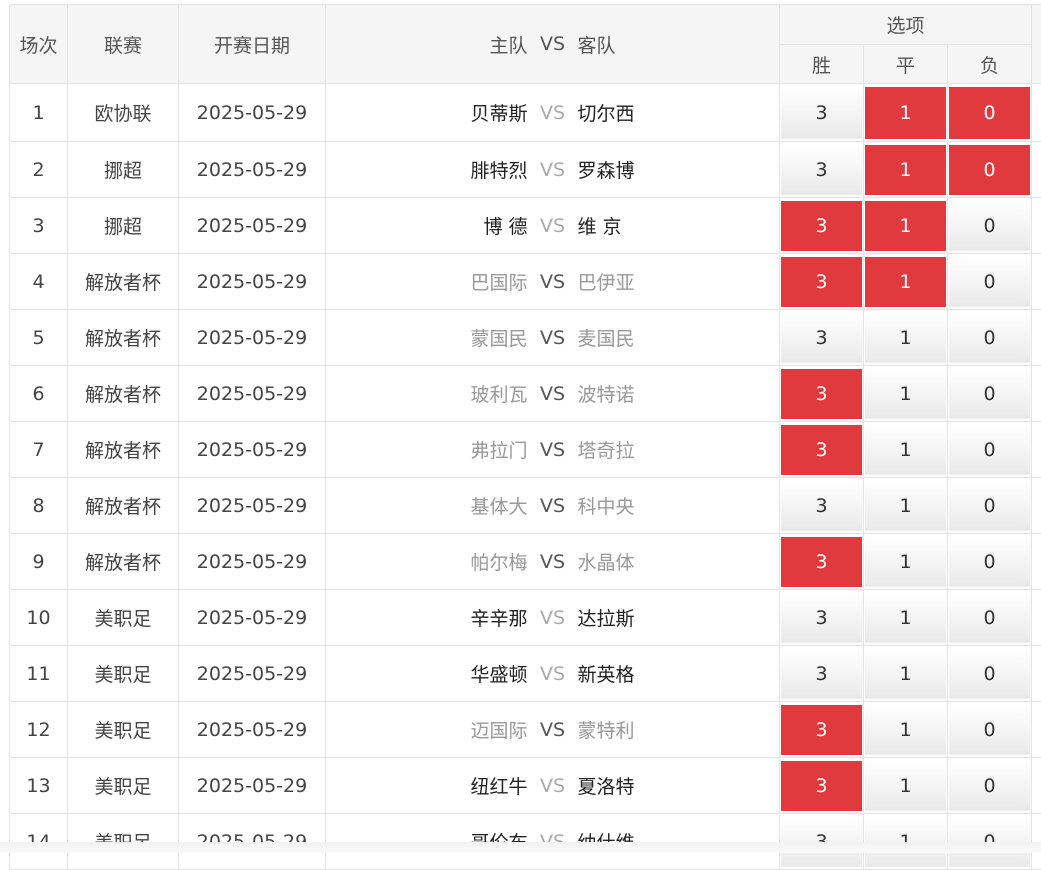 The image size is (1041, 870). What do you see at coordinates (638, 673) in the screenshot?
I see `away-team: 新英格` at bounding box center [638, 673].